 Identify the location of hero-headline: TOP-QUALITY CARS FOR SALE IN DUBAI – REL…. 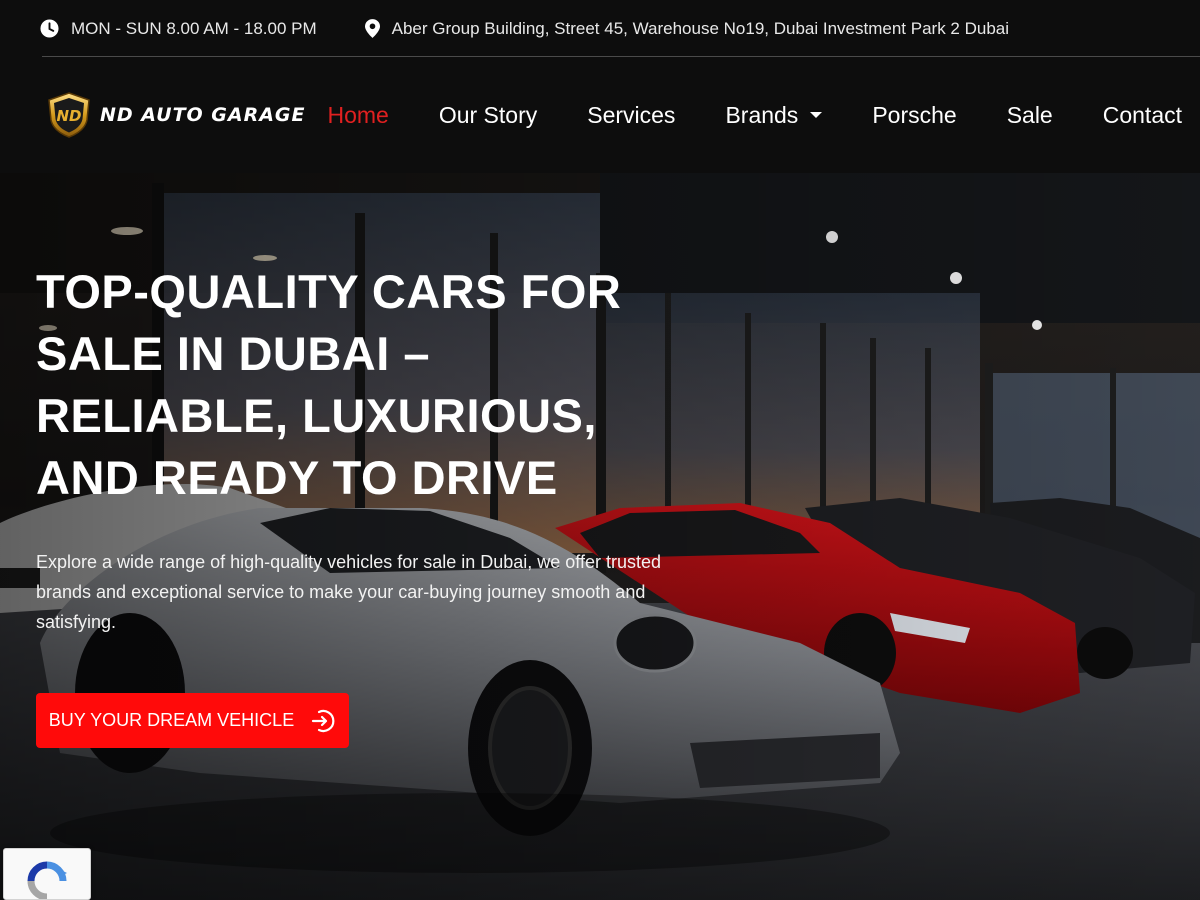
(329, 384).